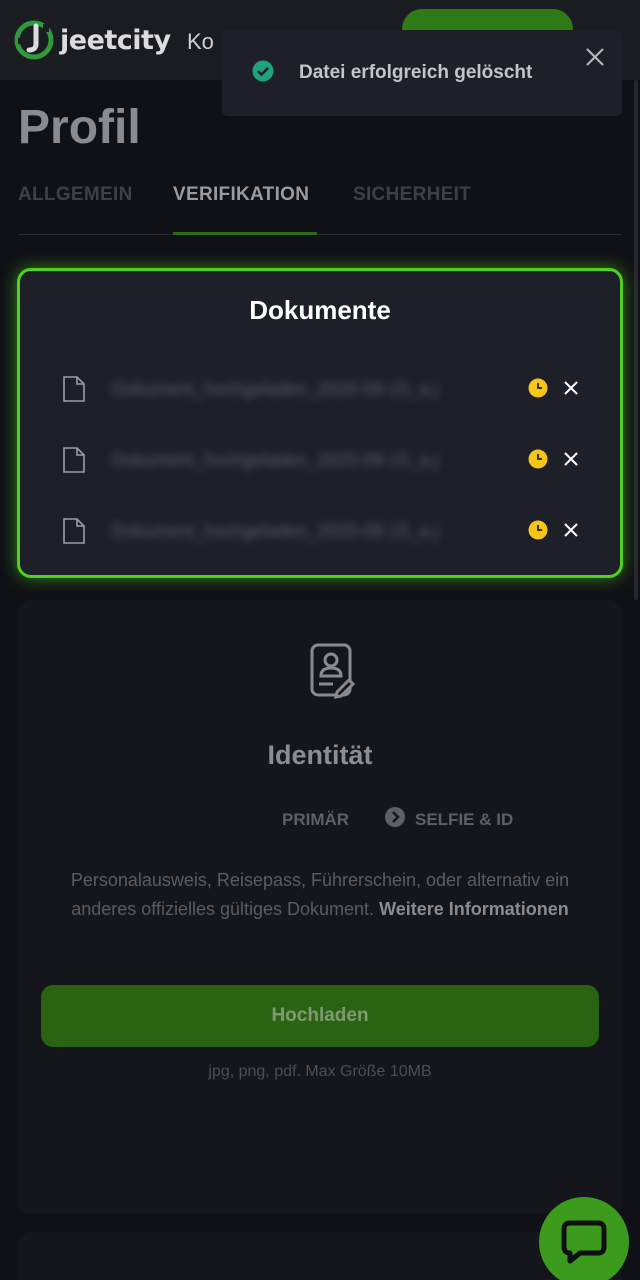 This screenshot has width=640, height=1280. What do you see at coordinates (474, 909) in the screenshot?
I see `more-info-link: Weitere Informationen` at bounding box center [474, 909].